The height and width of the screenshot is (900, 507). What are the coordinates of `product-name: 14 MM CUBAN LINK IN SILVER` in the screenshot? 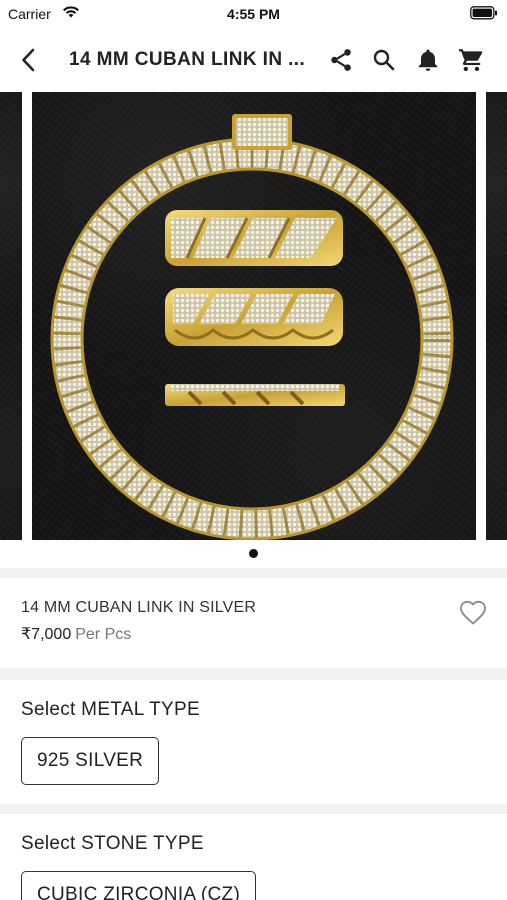 It's located at (139, 607).